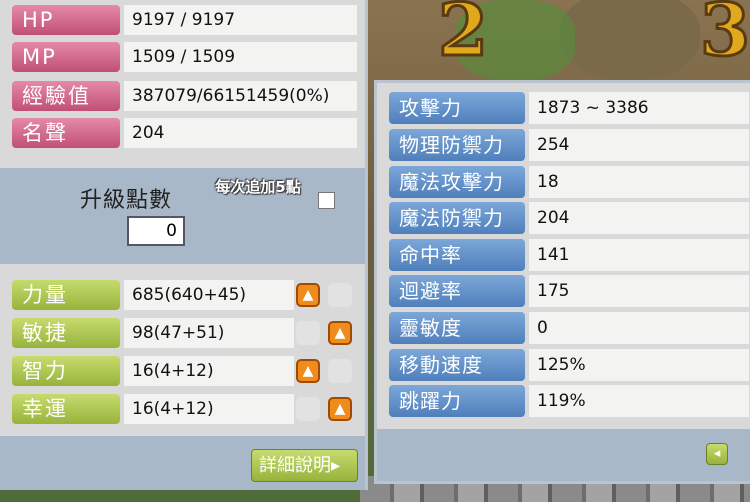  I want to click on dex-label: 敏捷, so click(66, 333).